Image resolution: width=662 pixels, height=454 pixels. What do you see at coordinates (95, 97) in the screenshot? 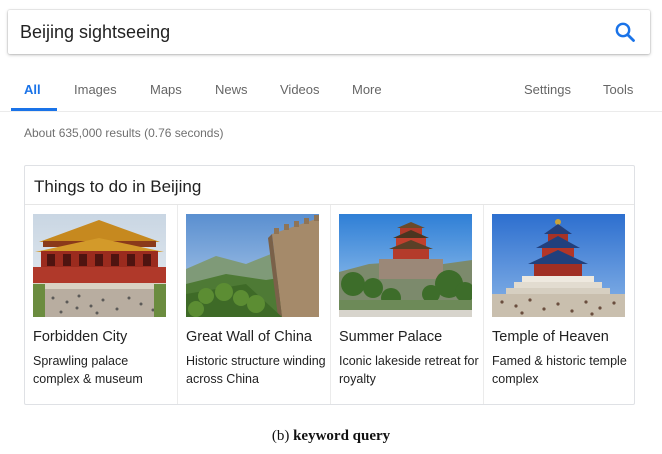
I see `tab-images: Images` at bounding box center [95, 97].